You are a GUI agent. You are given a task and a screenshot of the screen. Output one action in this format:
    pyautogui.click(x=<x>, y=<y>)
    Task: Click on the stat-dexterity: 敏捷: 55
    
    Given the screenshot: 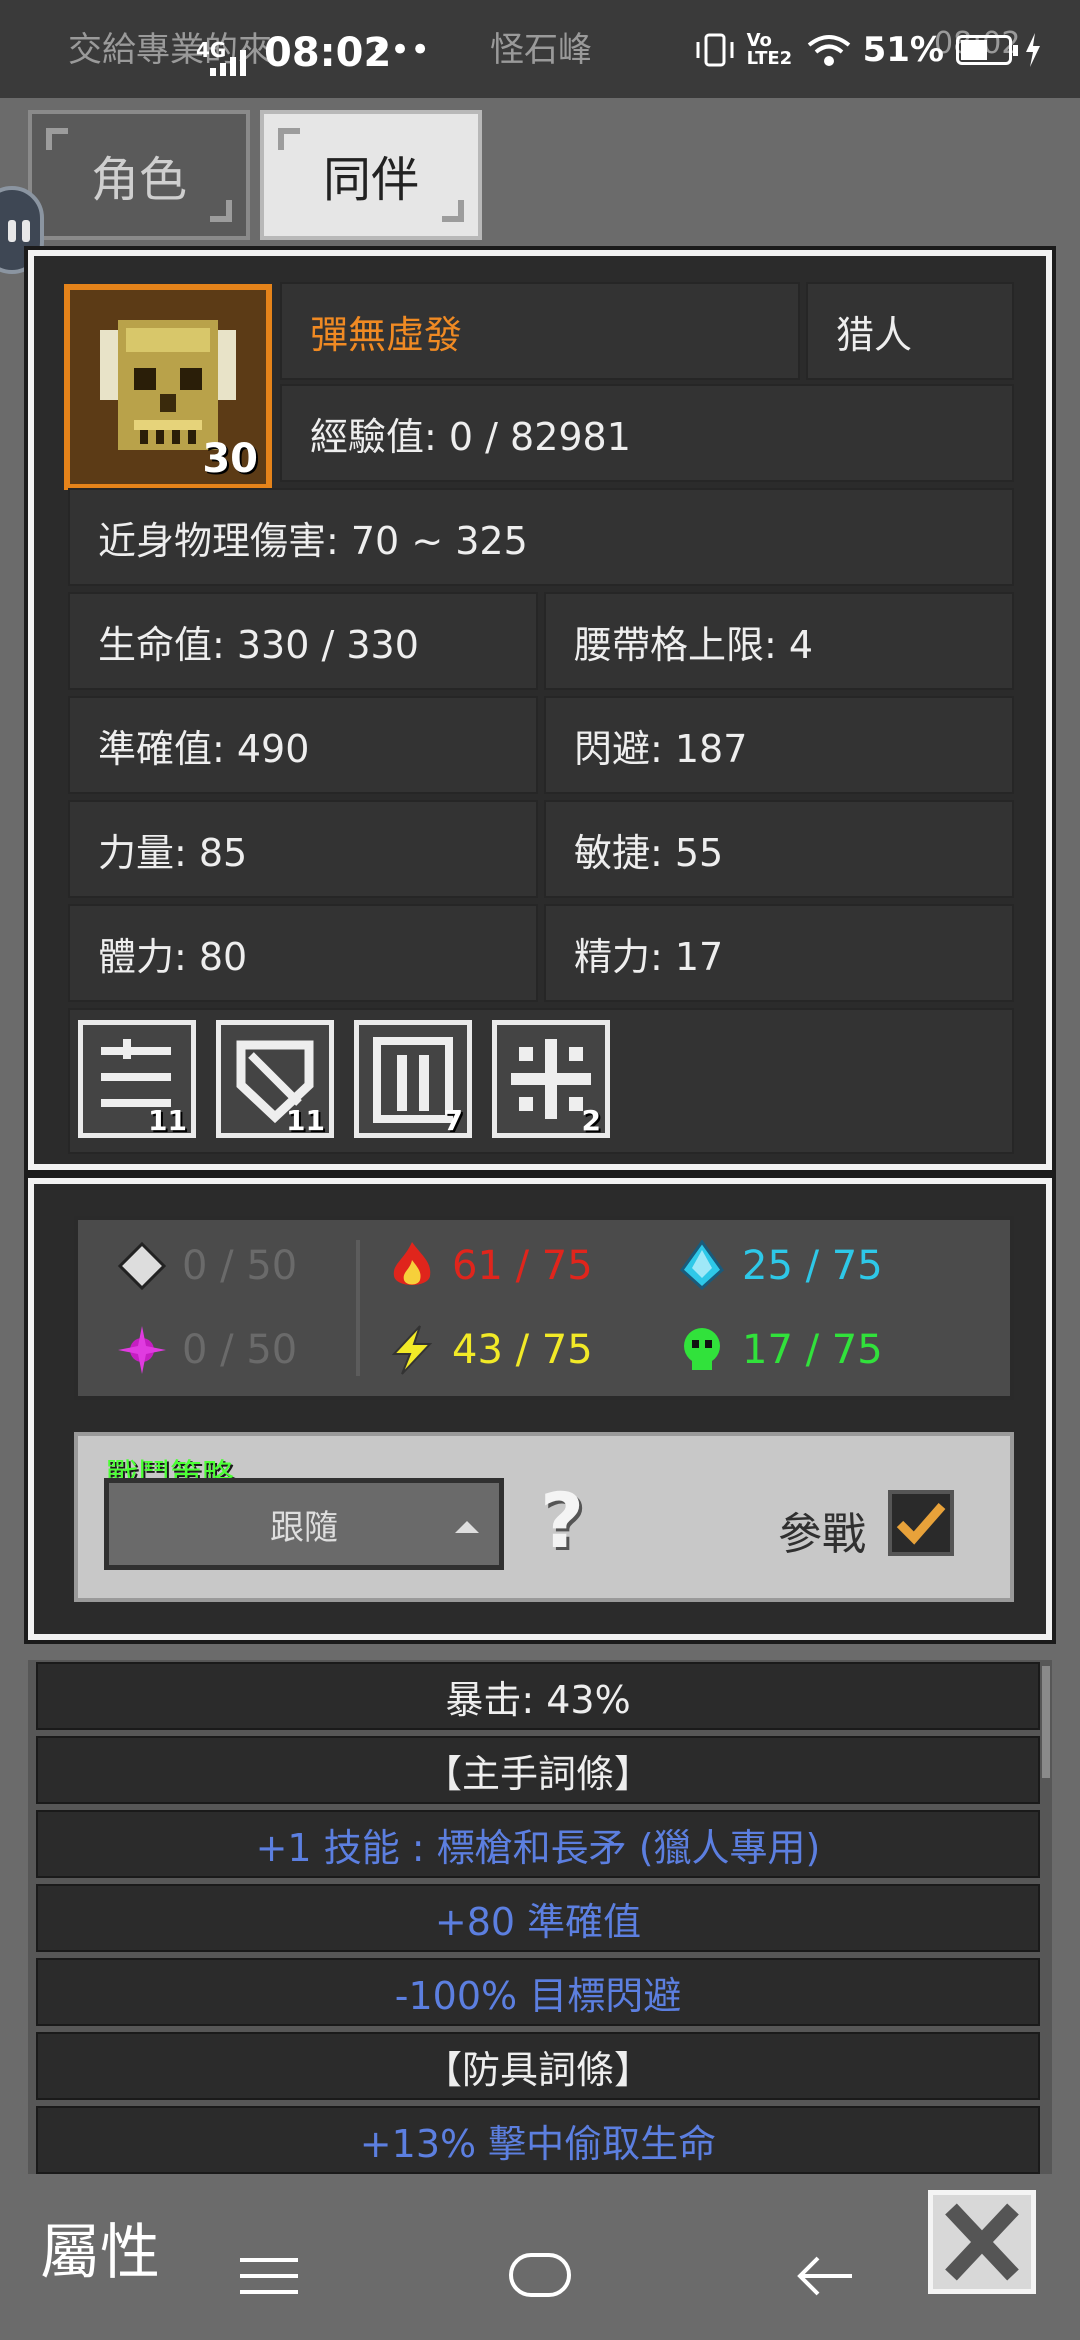 What is the action you would take?
    pyautogui.click(x=779, y=849)
    